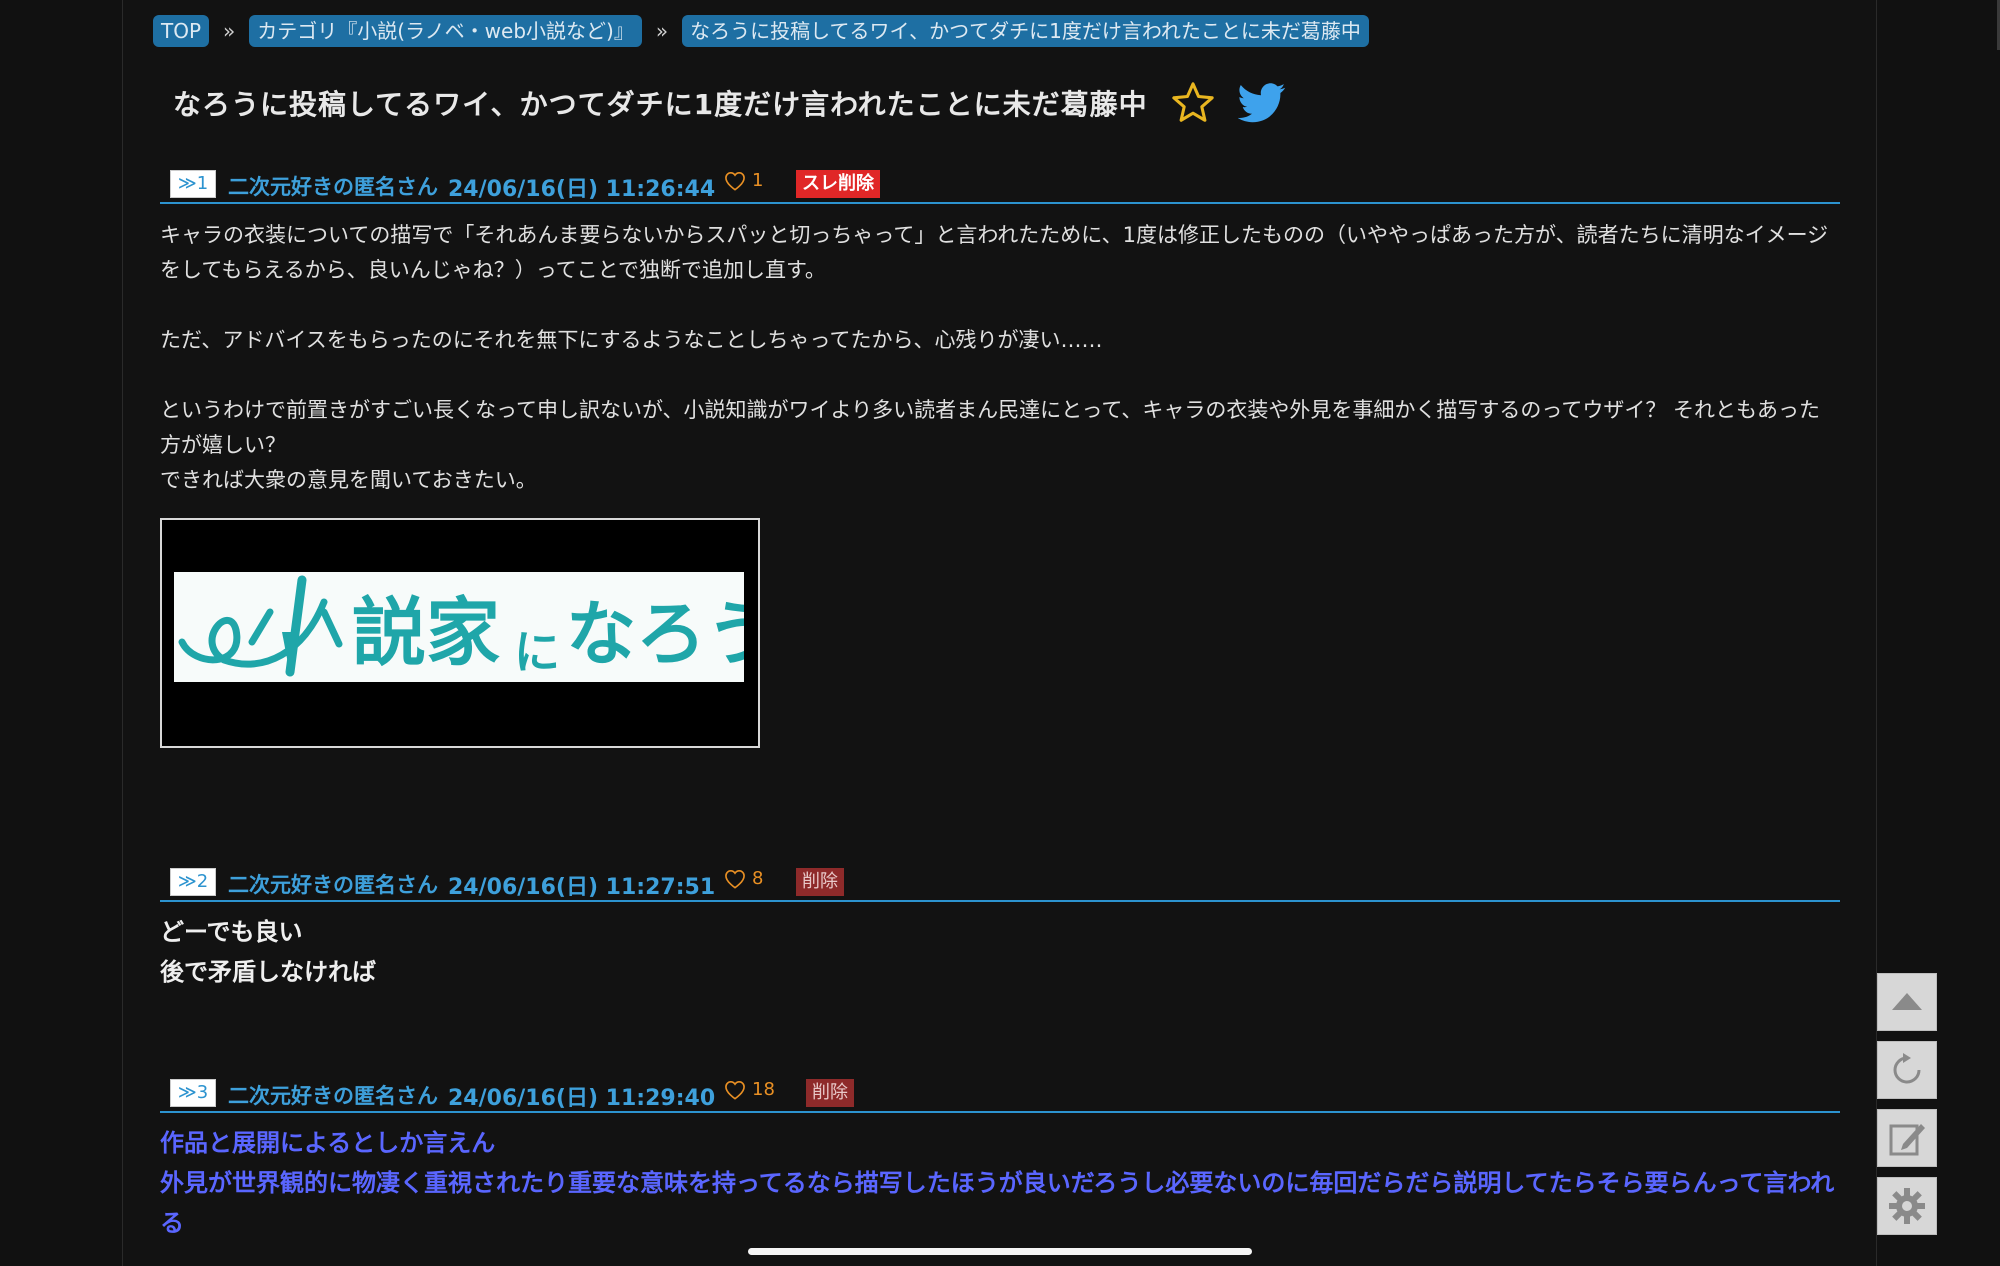  What do you see at coordinates (1025, 31) in the screenshot?
I see `breadcrumb-thread-link: なろうに投稿してるワイ、かつてダチに1度だけ言われたことに未だ葛藤中` at bounding box center [1025, 31].